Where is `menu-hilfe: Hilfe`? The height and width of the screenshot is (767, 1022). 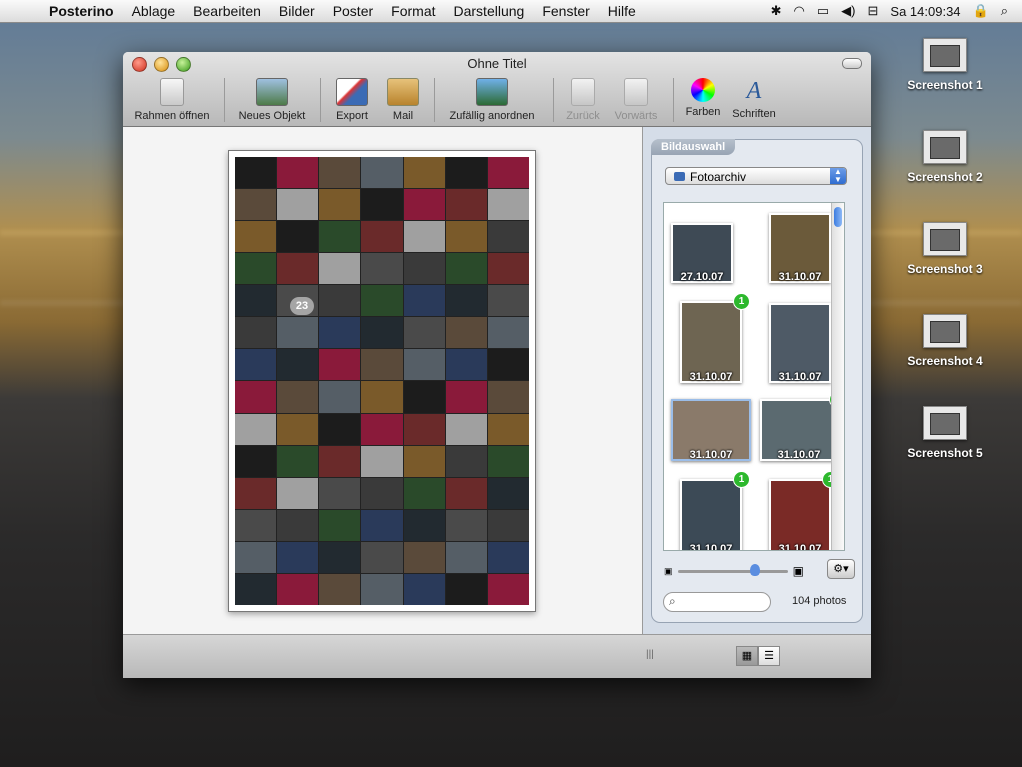
menu-hilfe: Hilfe is located at coordinates (622, 11).